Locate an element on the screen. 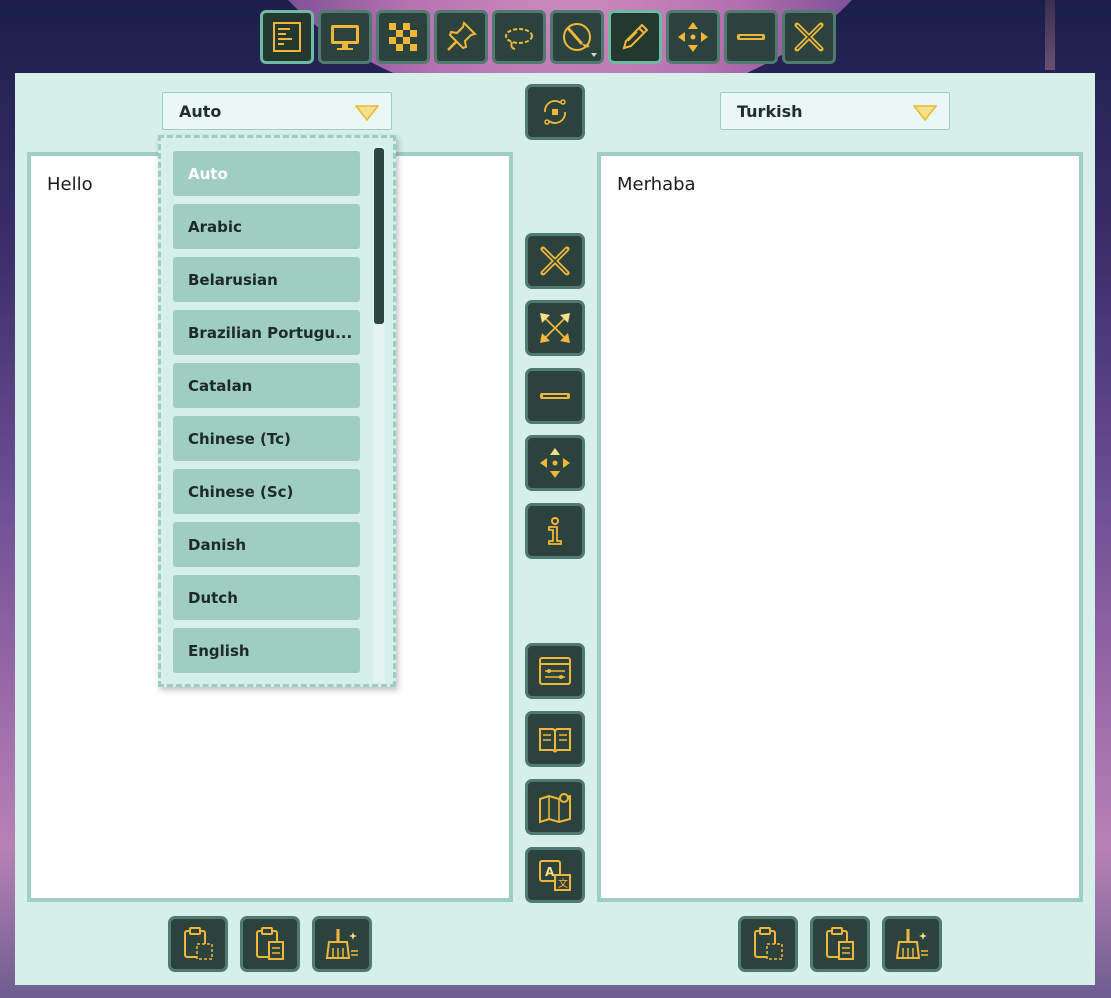 Image resolution: width=1111 pixels, height=998 pixels. map-icon is located at coordinates (555, 808).